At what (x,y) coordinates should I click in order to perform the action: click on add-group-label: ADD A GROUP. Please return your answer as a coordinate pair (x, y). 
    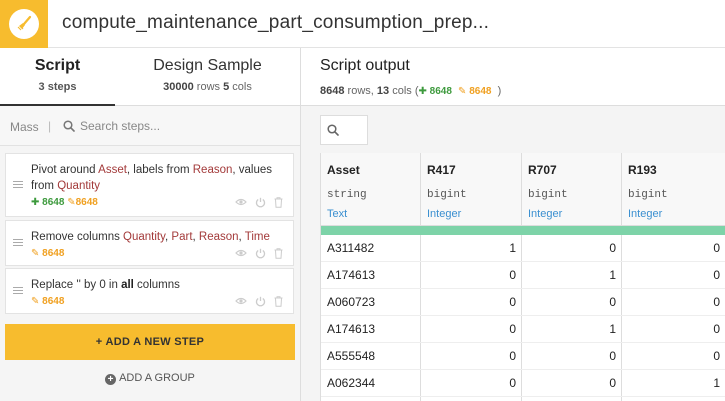
    Looking at the image, I should click on (157, 378).